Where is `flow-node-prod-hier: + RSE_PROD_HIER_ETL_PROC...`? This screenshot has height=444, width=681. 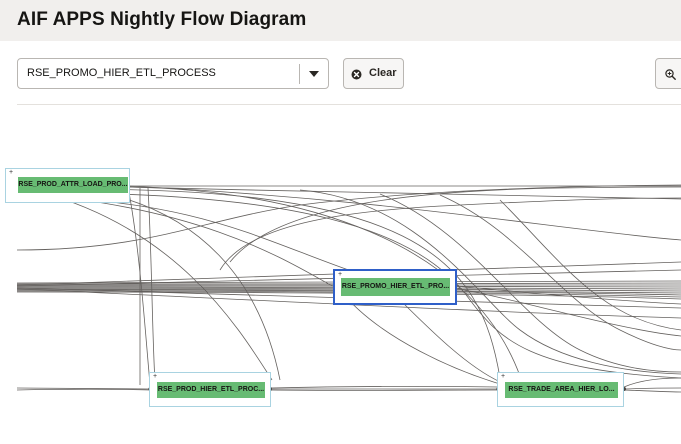 flow-node-prod-hier: + RSE_PROD_HIER_ETL_PROC... is located at coordinates (210, 389).